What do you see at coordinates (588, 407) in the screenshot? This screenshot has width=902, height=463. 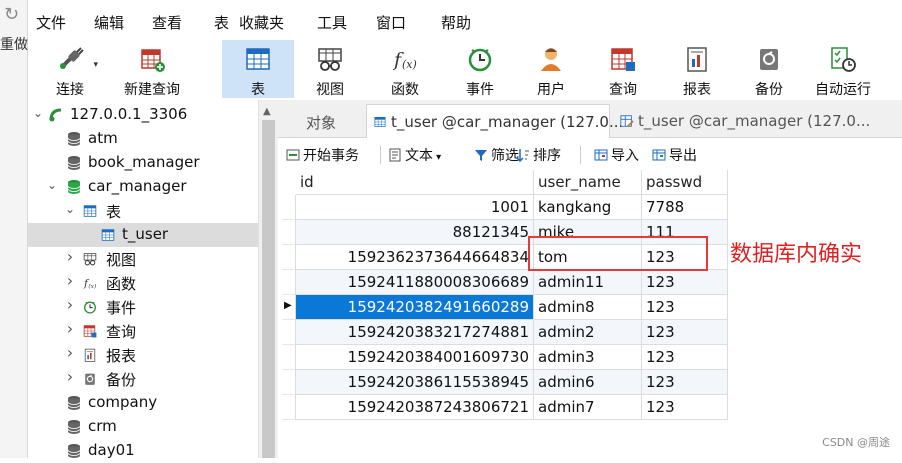 I see `table-cell: admin7` at bounding box center [588, 407].